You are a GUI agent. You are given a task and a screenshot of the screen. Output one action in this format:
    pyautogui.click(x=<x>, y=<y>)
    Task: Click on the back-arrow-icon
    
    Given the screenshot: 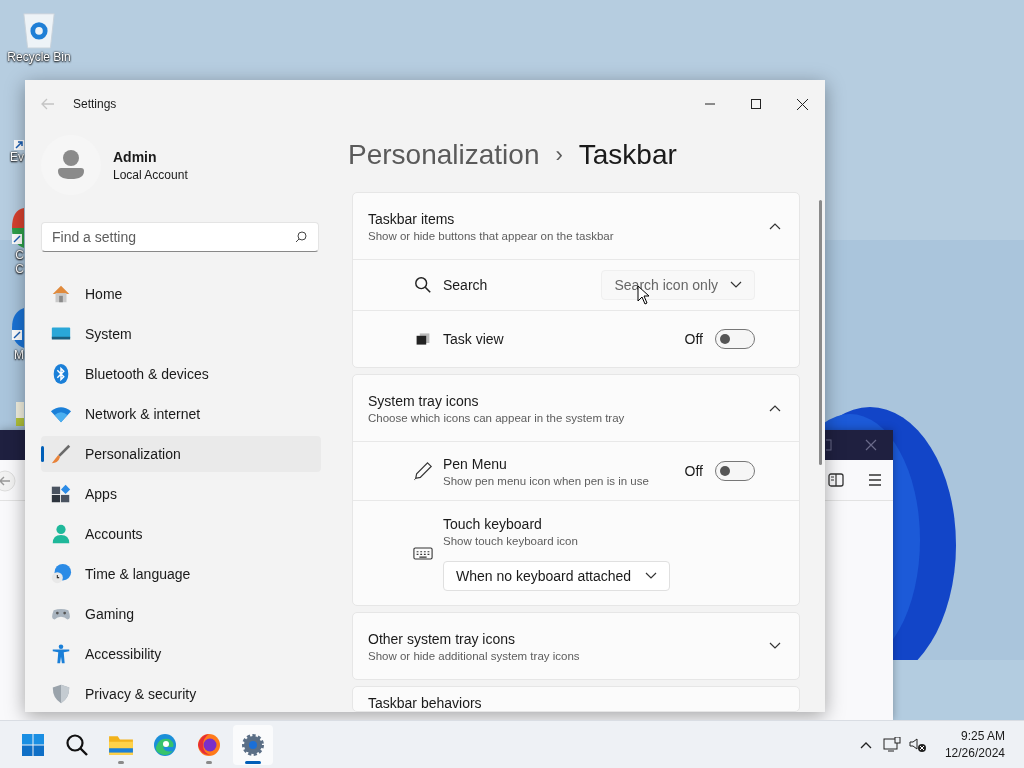 What is the action you would take?
    pyautogui.click(x=8, y=481)
    